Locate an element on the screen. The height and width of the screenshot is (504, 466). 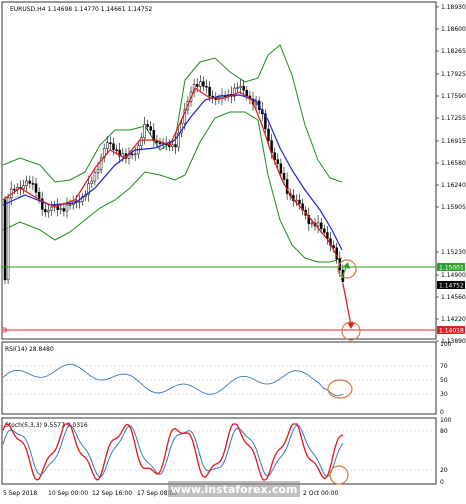
stoch-label: Stoch(5,3,3) 9.5577 9.0316 is located at coordinates (46, 425).